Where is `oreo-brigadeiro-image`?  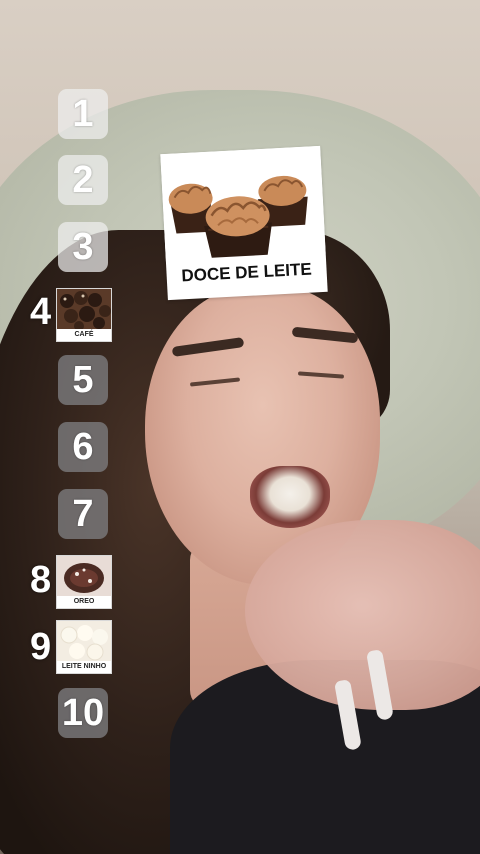
oreo-brigadeiro-image is located at coordinates (84, 576).